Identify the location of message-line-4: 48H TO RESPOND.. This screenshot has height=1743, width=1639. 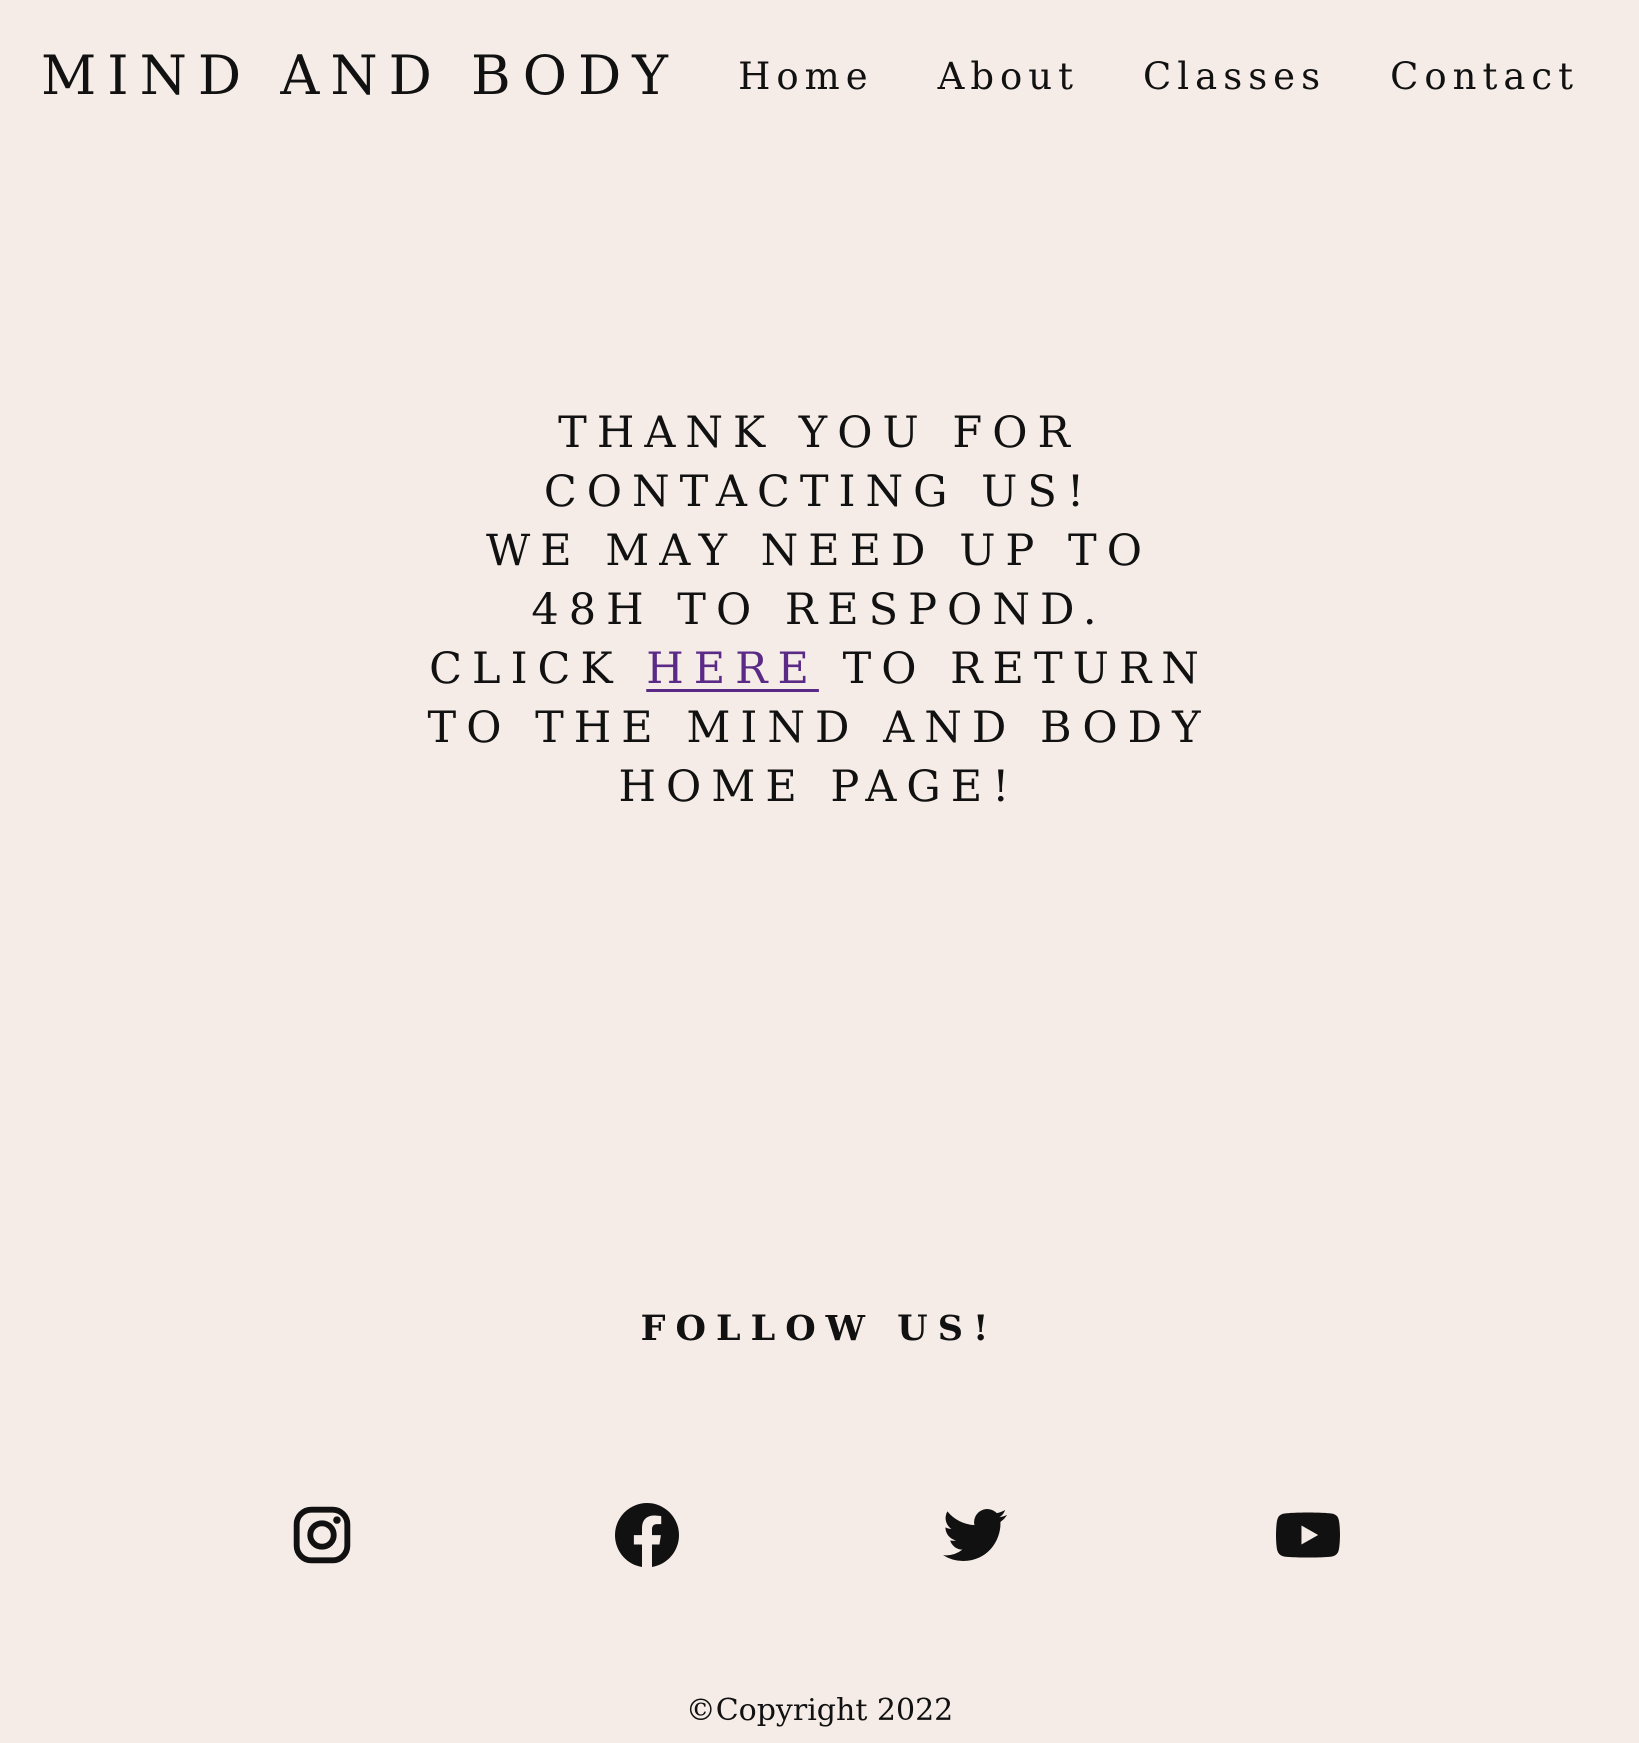
(819, 610).